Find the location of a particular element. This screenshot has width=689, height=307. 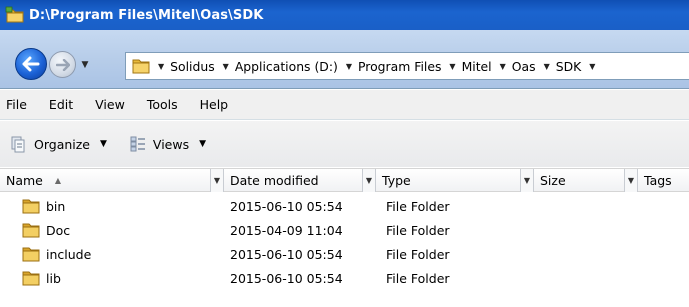

column-name: Name ▲ is located at coordinates (109, 180).